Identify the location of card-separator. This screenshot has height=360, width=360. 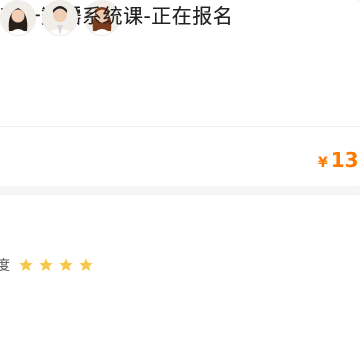
(180, 190).